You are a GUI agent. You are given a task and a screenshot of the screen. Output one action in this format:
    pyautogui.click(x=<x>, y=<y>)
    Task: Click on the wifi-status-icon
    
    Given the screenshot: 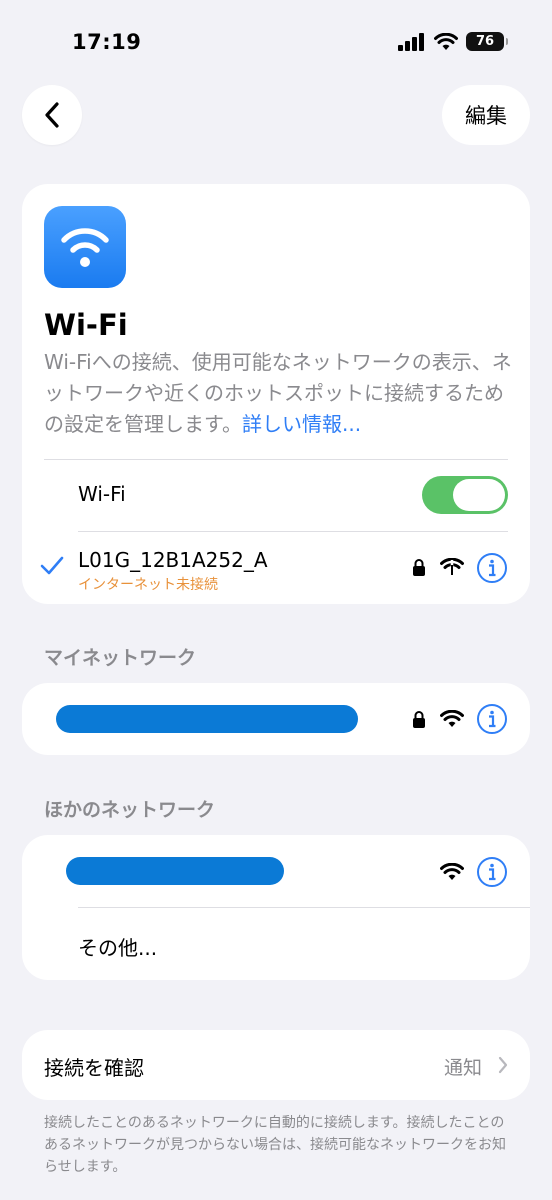 What is the action you would take?
    pyautogui.click(x=446, y=41)
    